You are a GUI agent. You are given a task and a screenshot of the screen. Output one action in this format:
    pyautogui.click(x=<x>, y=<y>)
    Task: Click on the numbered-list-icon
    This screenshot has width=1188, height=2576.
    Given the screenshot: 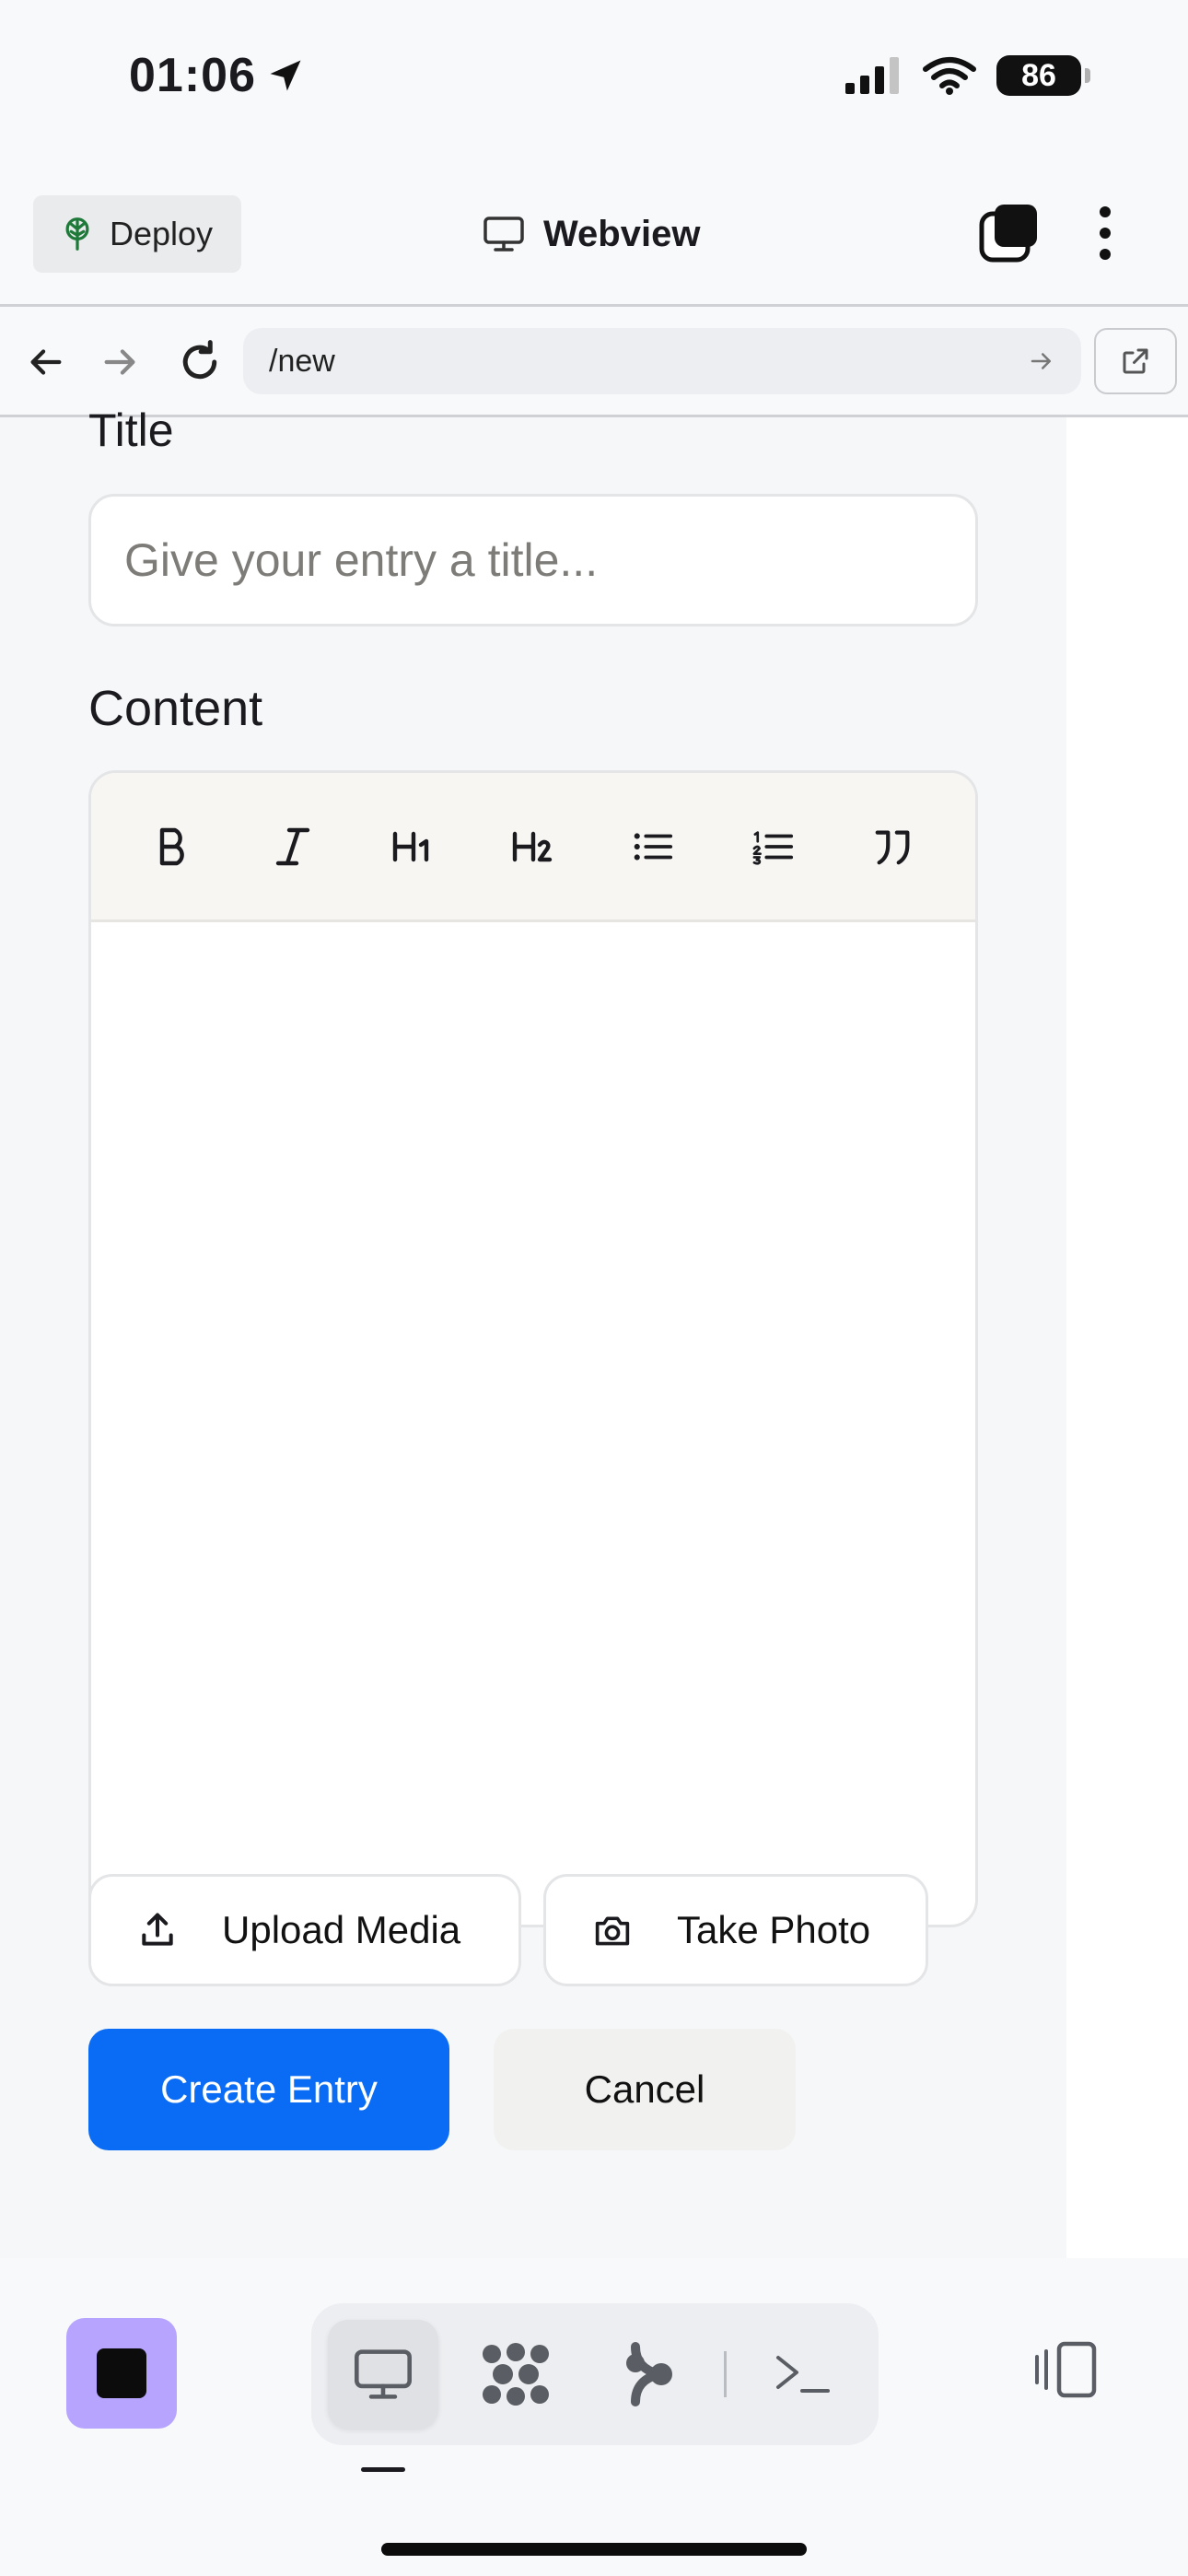 What is the action you would take?
    pyautogui.click(x=772, y=848)
    